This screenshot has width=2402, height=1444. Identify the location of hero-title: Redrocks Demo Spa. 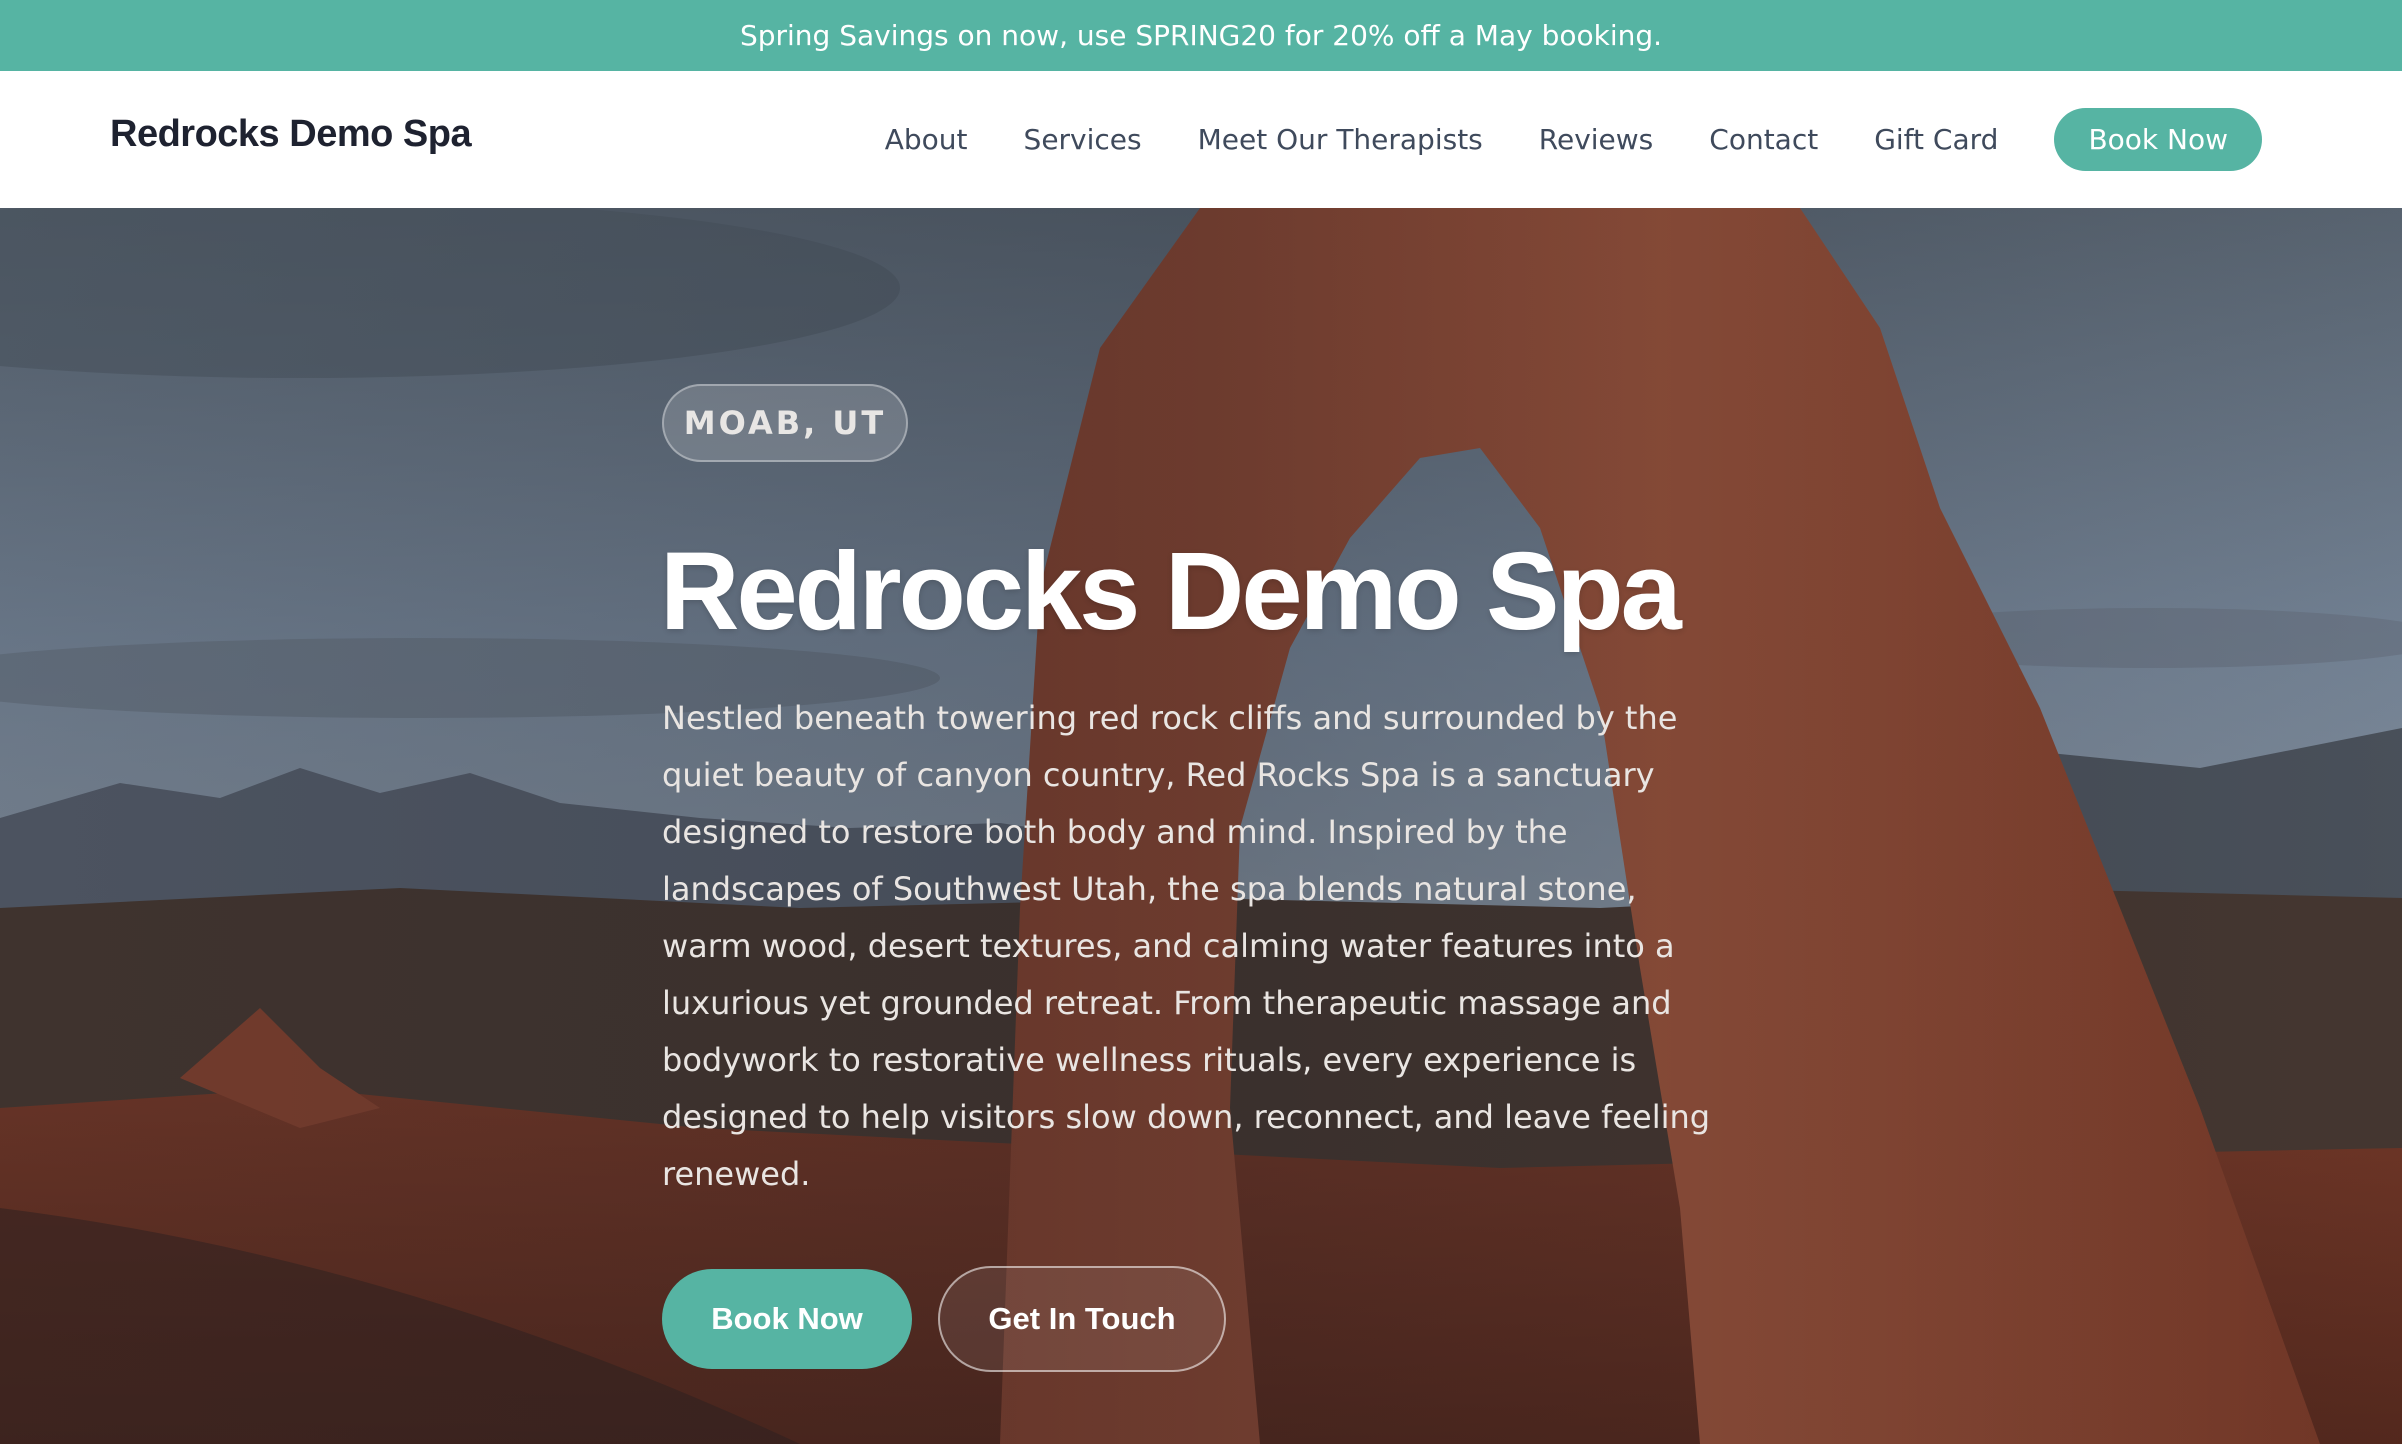
(1171, 591).